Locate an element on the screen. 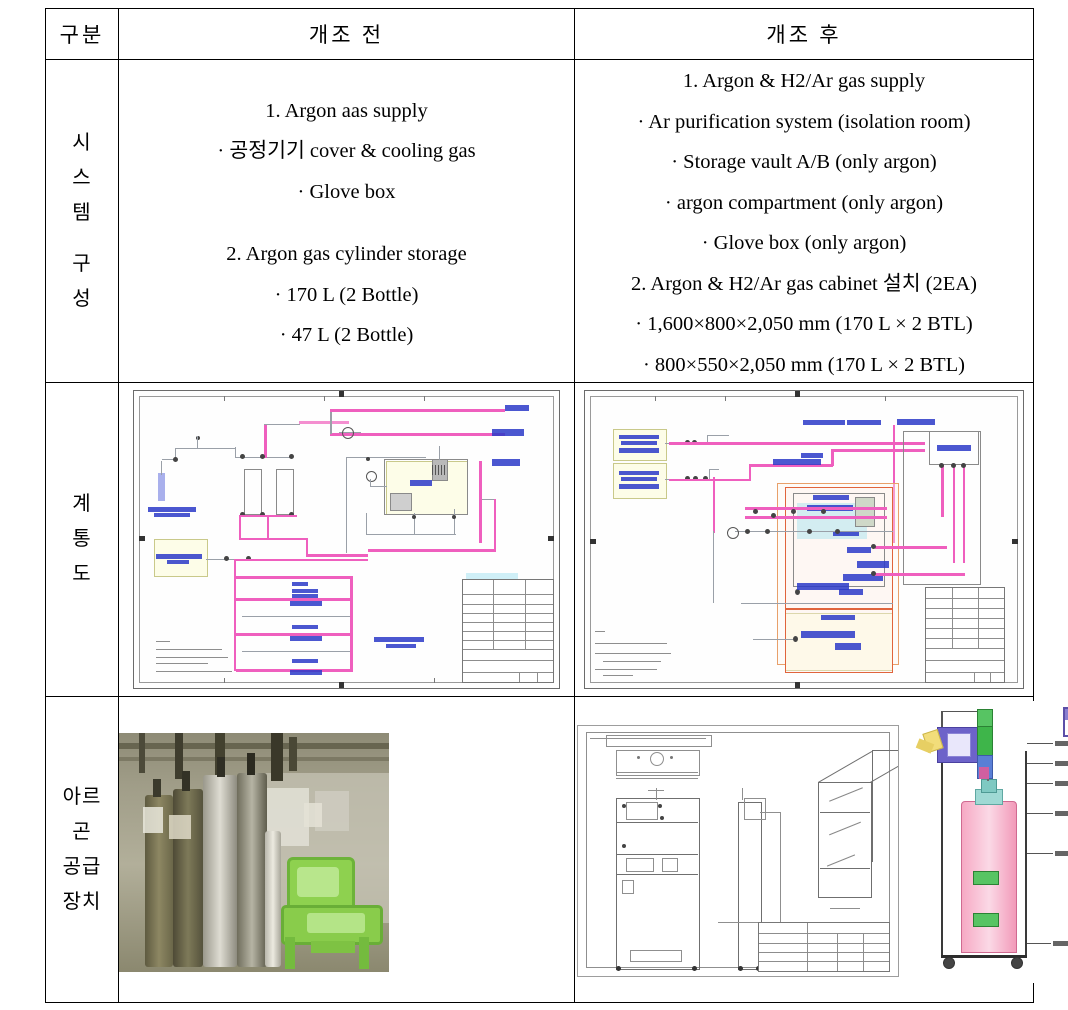 This screenshot has height=1010, width=1068. header-cell-category: 구분 is located at coordinates (82, 34).